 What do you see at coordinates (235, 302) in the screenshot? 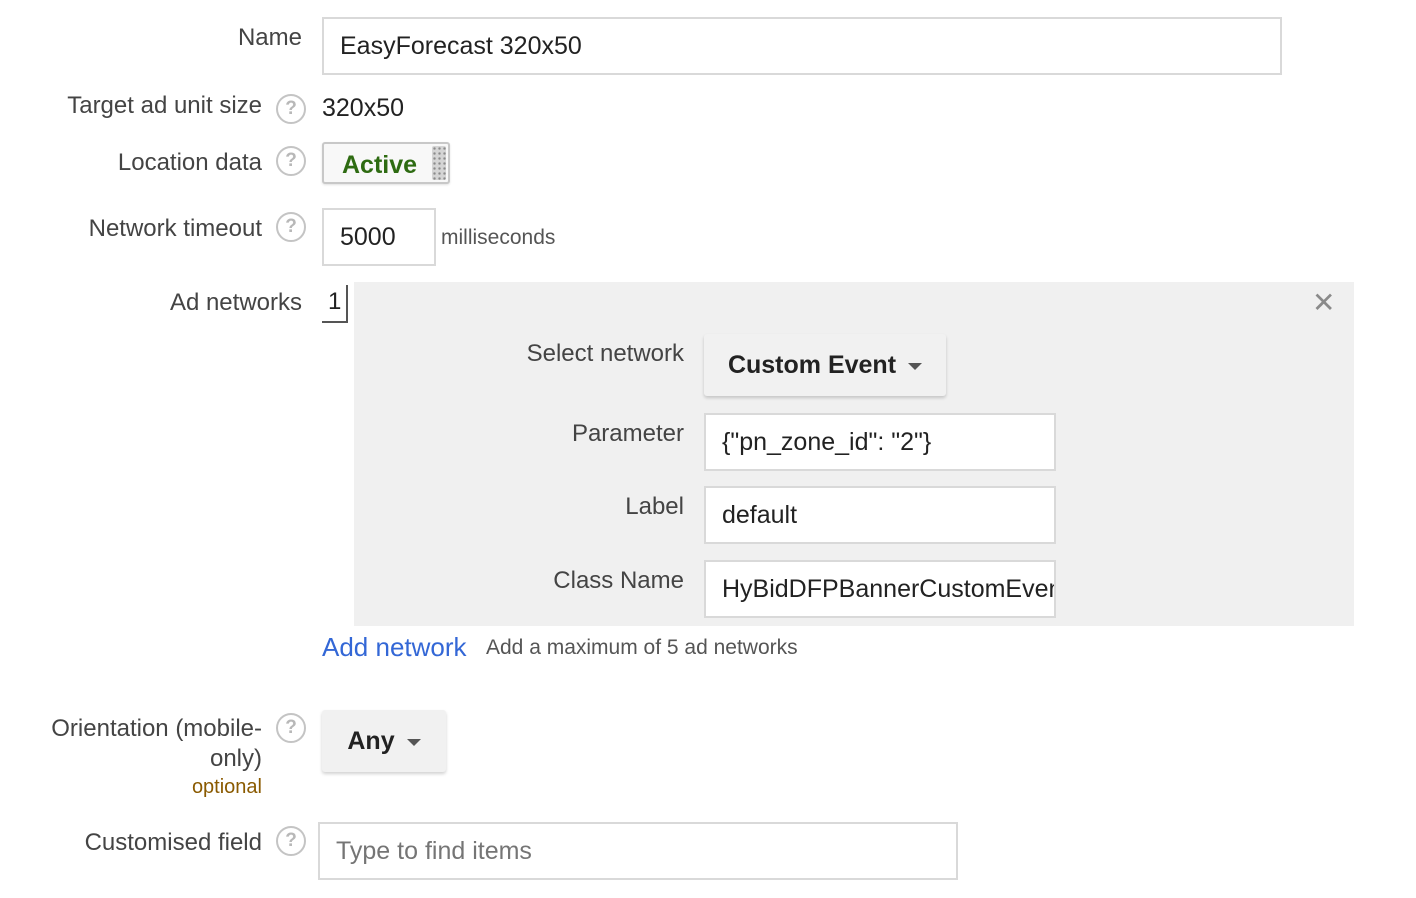
I see `ad-networks-label: Ad networks` at bounding box center [235, 302].